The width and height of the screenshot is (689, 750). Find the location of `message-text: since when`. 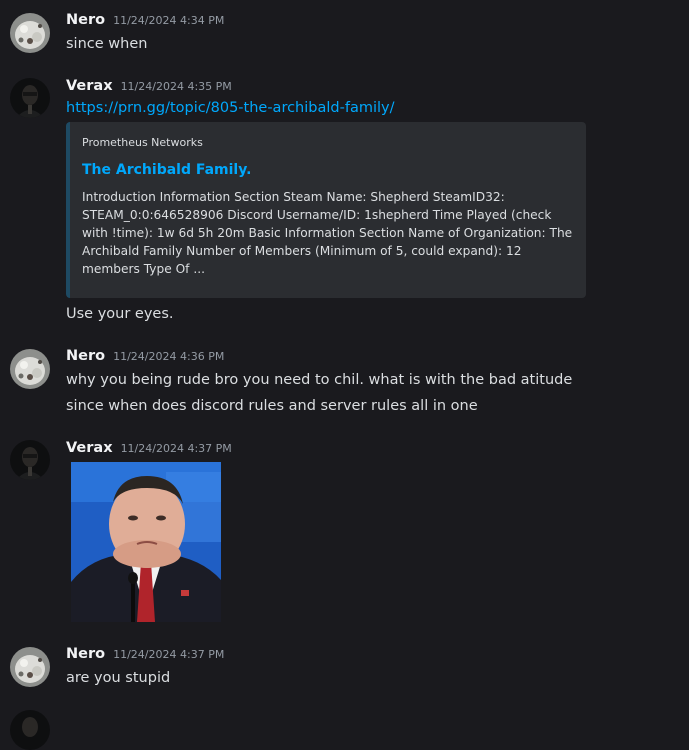

message-text: since when is located at coordinates (107, 44).